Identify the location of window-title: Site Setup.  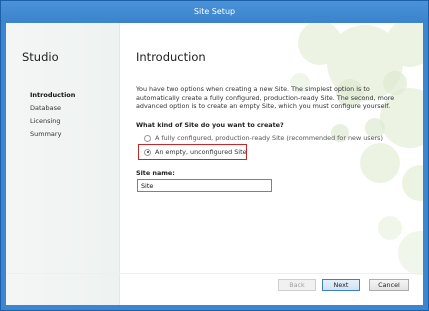
(214, 11).